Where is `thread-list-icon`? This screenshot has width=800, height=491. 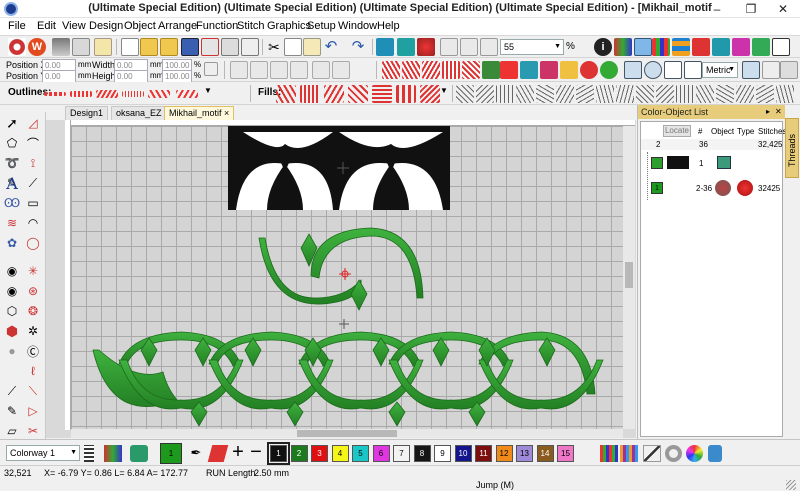
thread-list-icon is located at coordinates (629, 453).